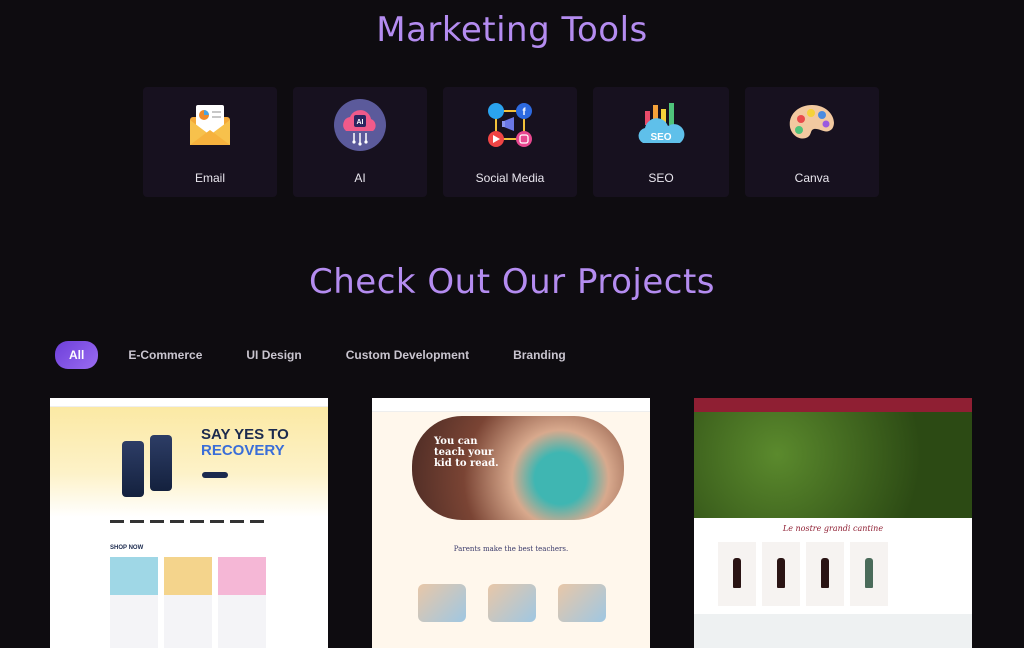 The width and height of the screenshot is (1024, 648). I want to click on tool-card-seo: SEO SEO, so click(661, 142).